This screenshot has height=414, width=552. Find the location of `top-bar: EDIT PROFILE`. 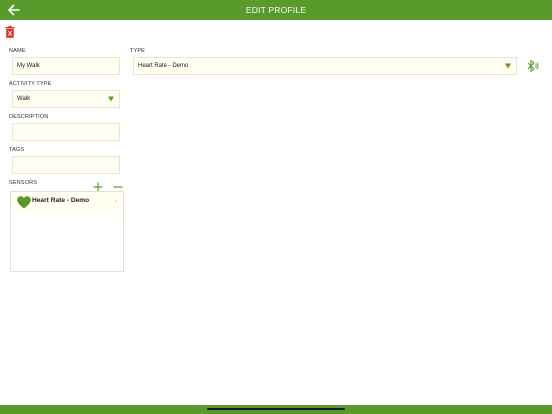

top-bar: EDIT PROFILE is located at coordinates (276, 10).